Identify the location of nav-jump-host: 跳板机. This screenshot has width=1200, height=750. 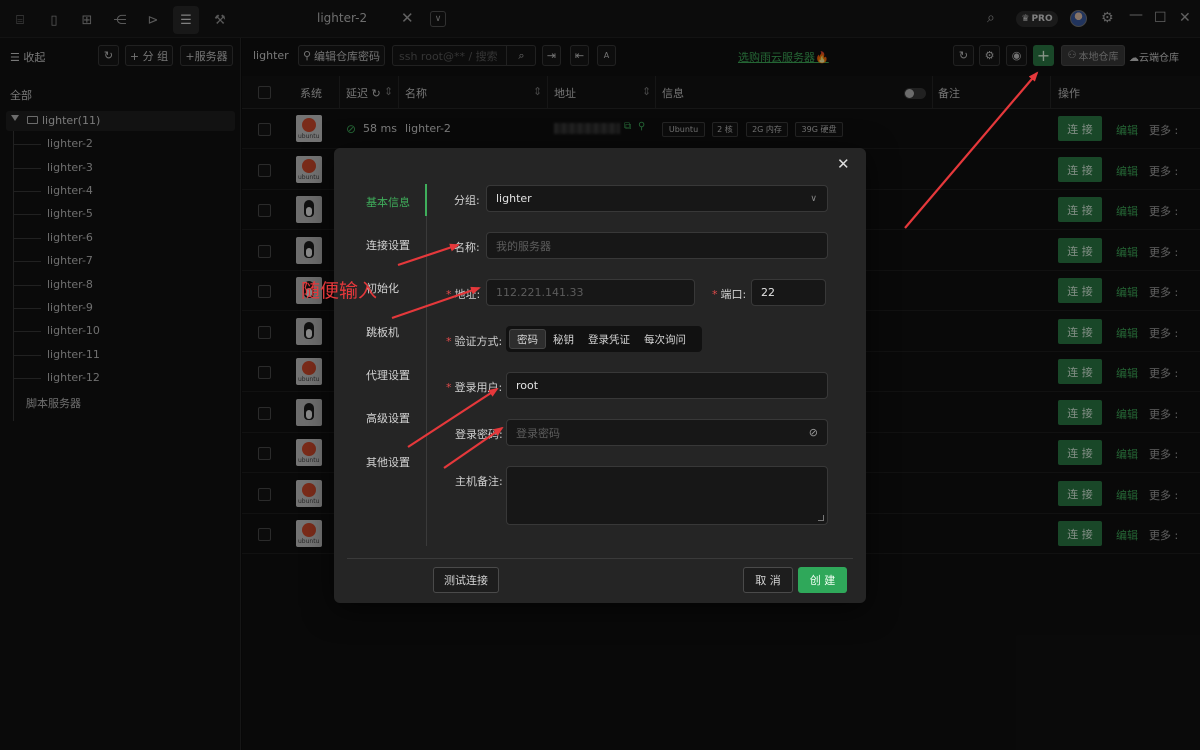
(382, 332).